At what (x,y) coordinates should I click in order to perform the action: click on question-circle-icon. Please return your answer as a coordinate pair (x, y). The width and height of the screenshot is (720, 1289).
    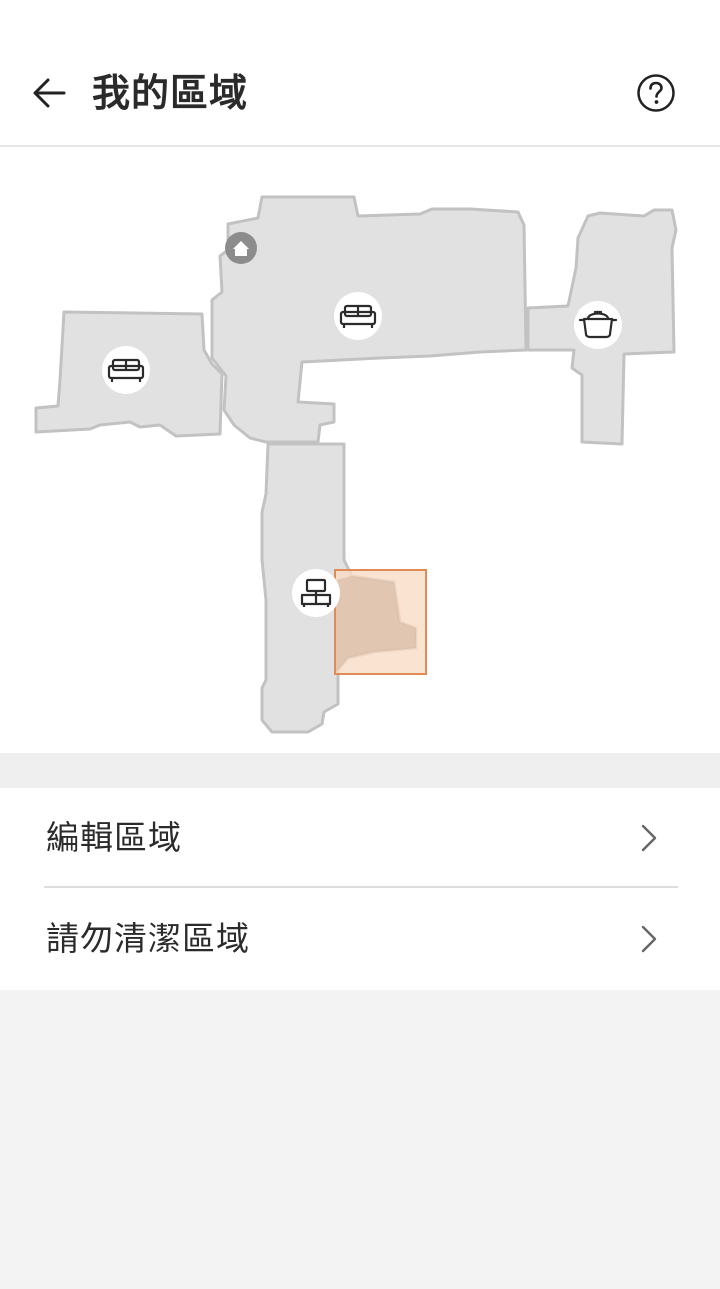
    Looking at the image, I should click on (656, 93).